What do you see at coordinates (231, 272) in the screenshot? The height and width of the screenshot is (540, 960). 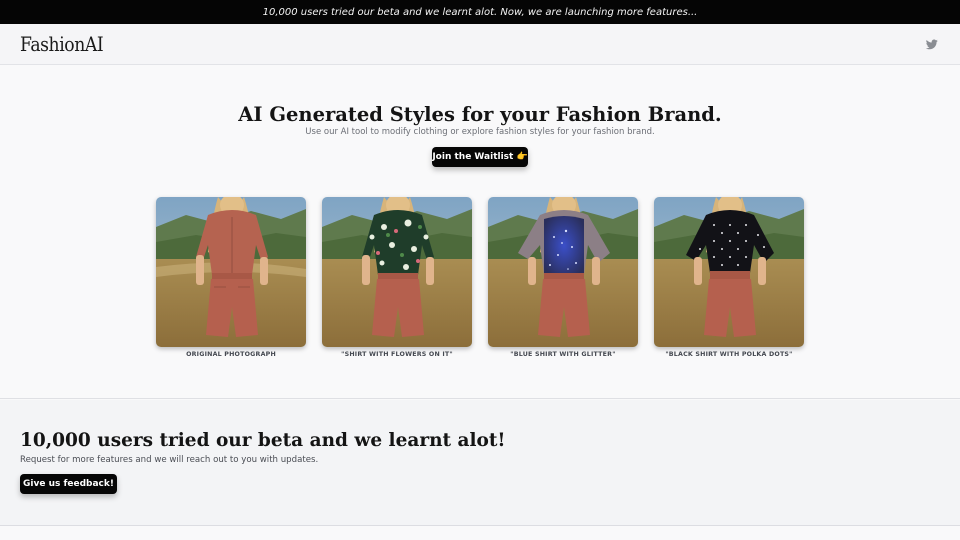 I see `original-photo` at bounding box center [231, 272].